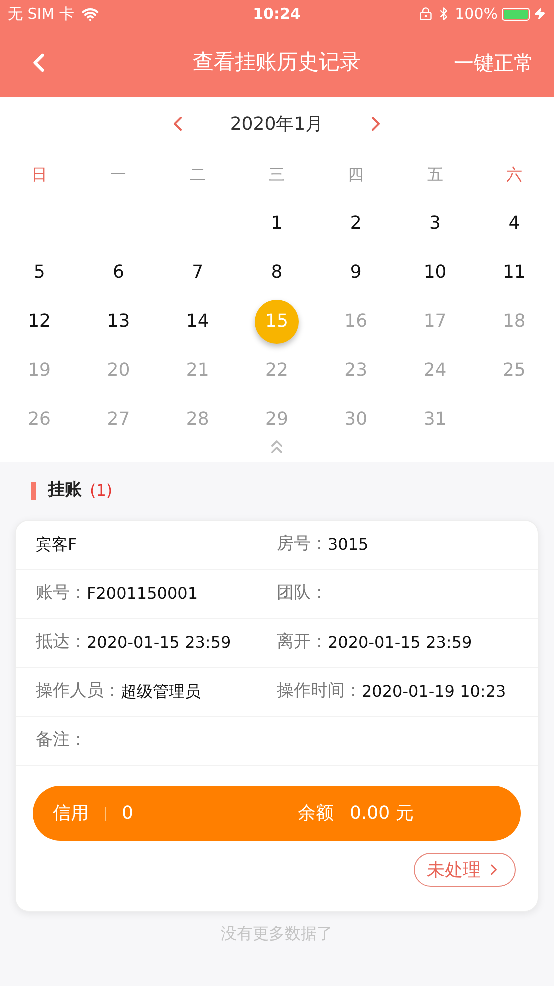  What do you see at coordinates (348, 545) in the screenshot?
I see `field-value: 3015` at bounding box center [348, 545].